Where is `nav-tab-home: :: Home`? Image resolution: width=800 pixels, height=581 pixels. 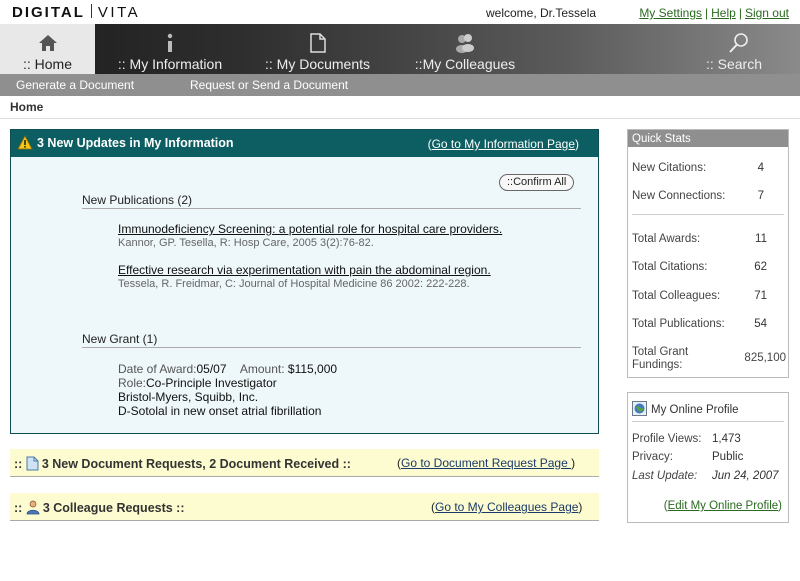 nav-tab-home: :: Home is located at coordinates (47, 49).